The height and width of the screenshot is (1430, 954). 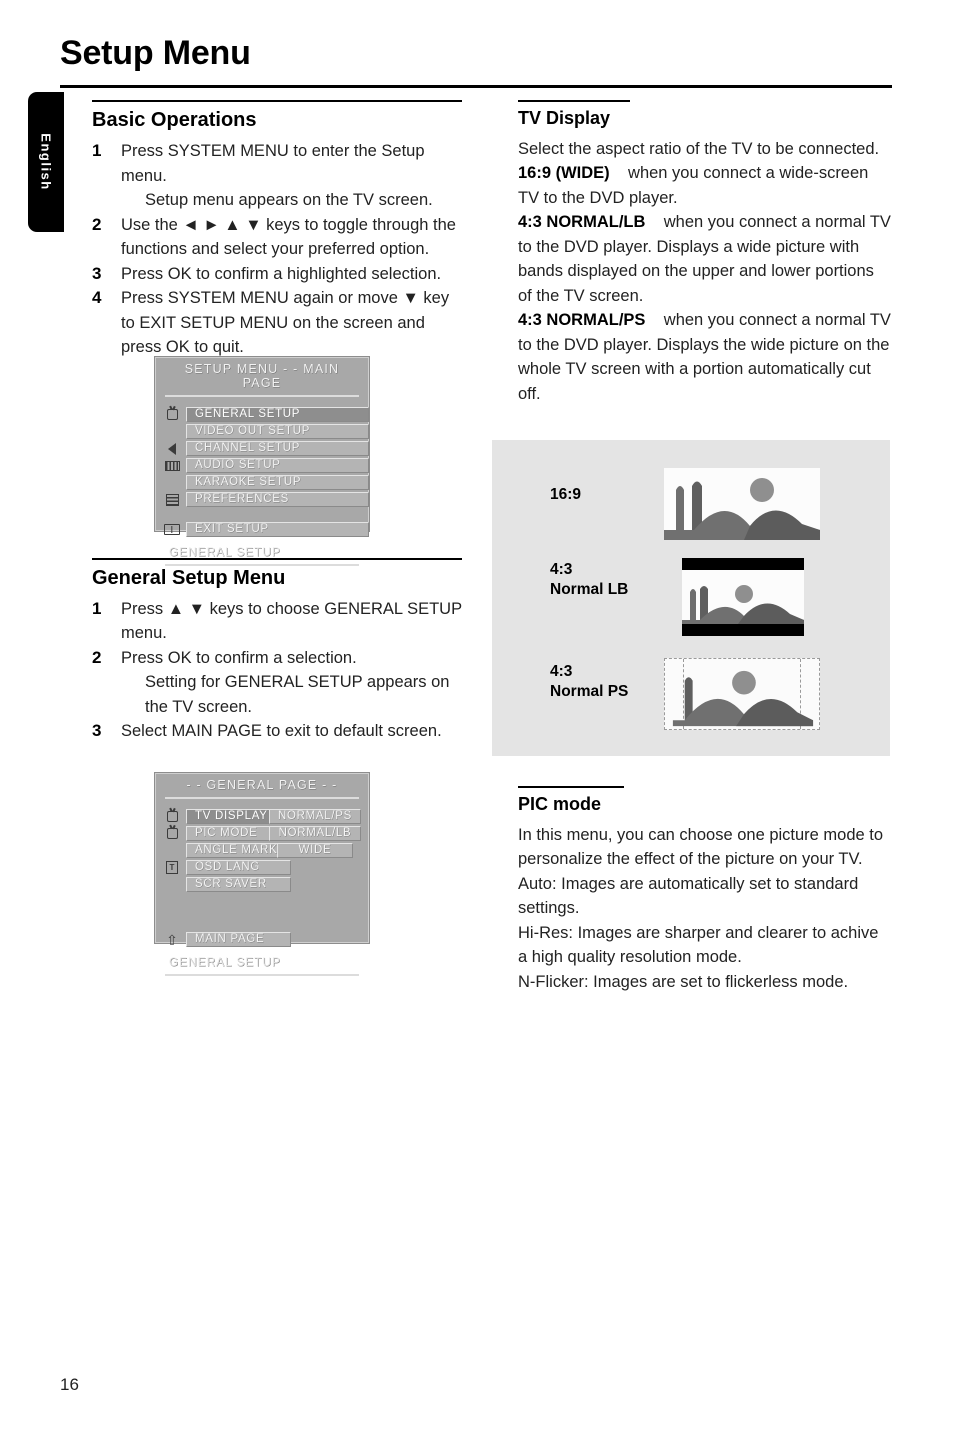 What do you see at coordinates (262, 786) in the screenshot?
I see `osd-general-title: - - GENERAL PAGE - -` at bounding box center [262, 786].